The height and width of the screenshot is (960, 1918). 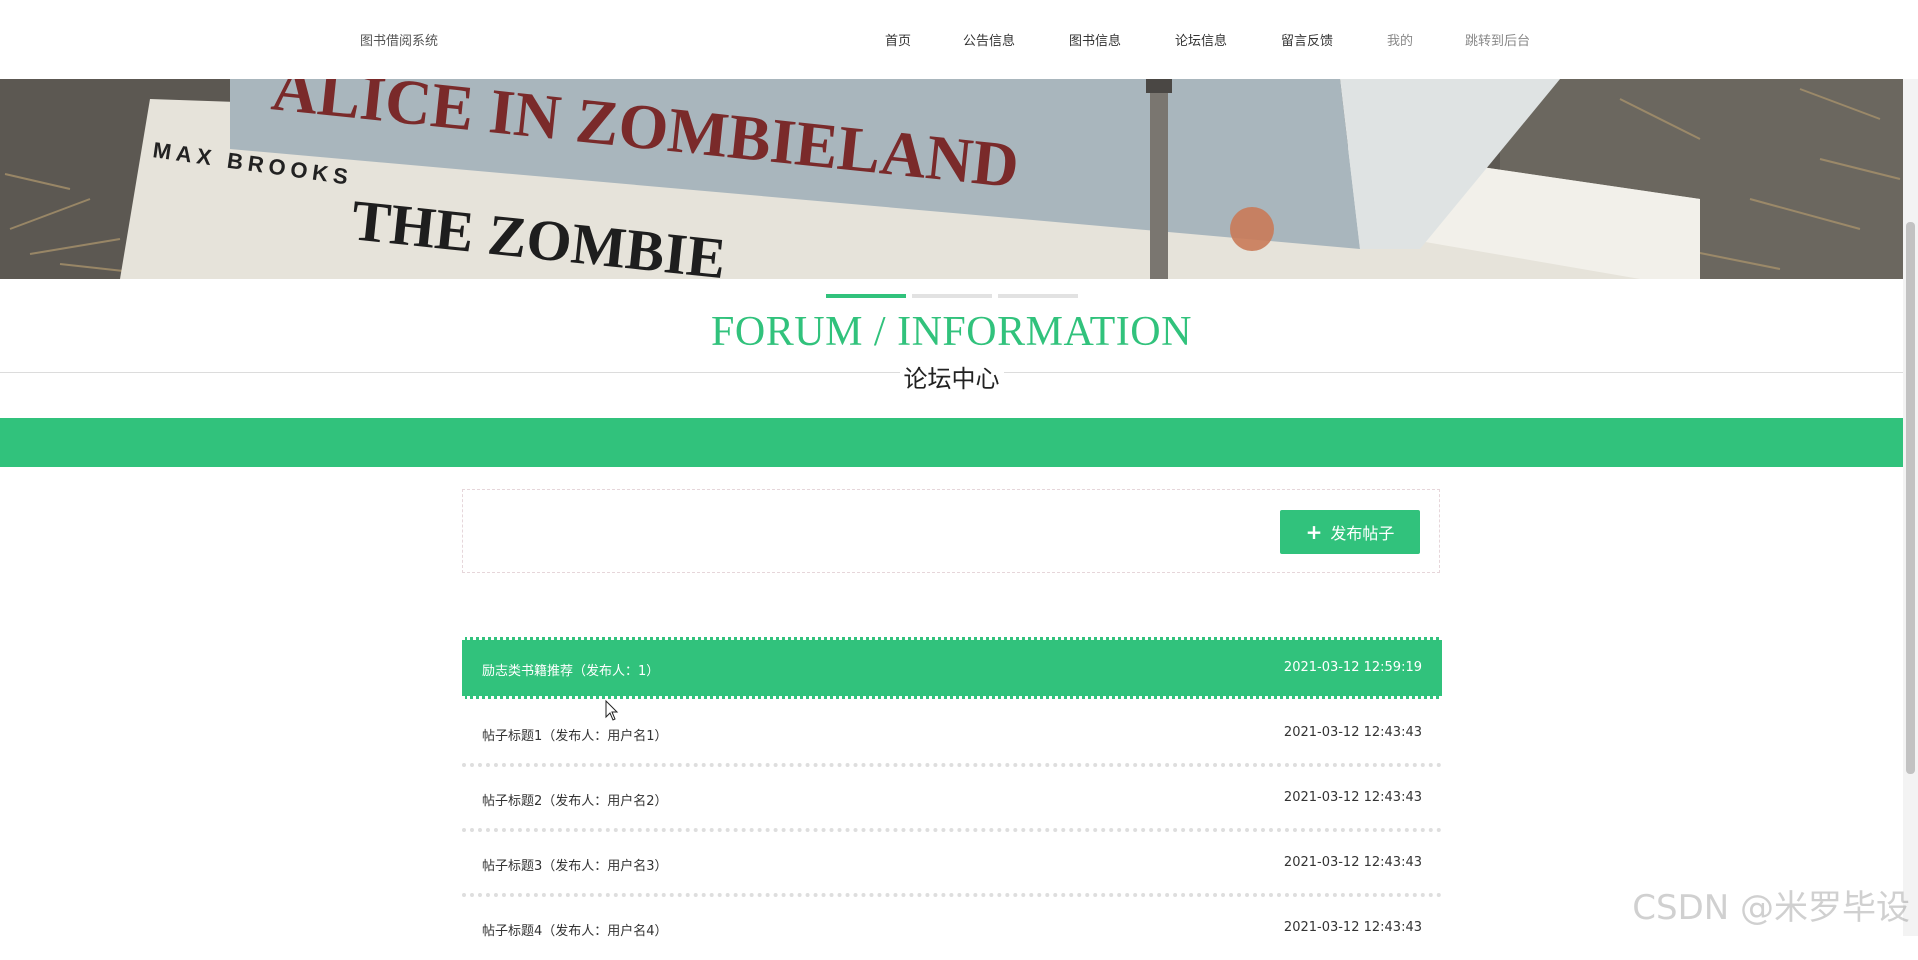 I want to click on post-title: 帖子标题4（发布人：用户名4）, so click(x=575, y=931).